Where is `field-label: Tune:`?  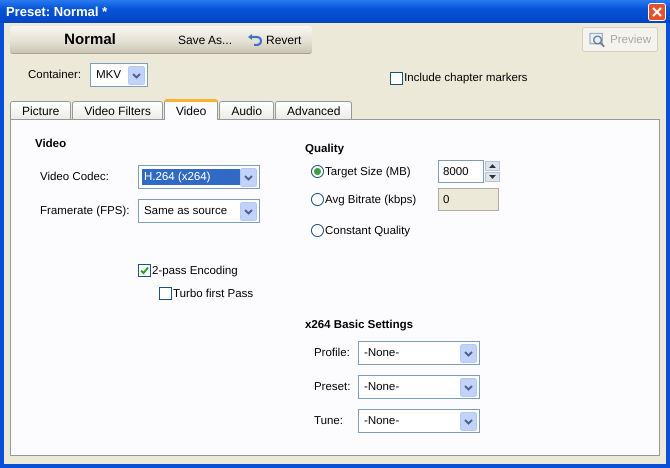
field-label: Tune: is located at coordinates (329, 421).